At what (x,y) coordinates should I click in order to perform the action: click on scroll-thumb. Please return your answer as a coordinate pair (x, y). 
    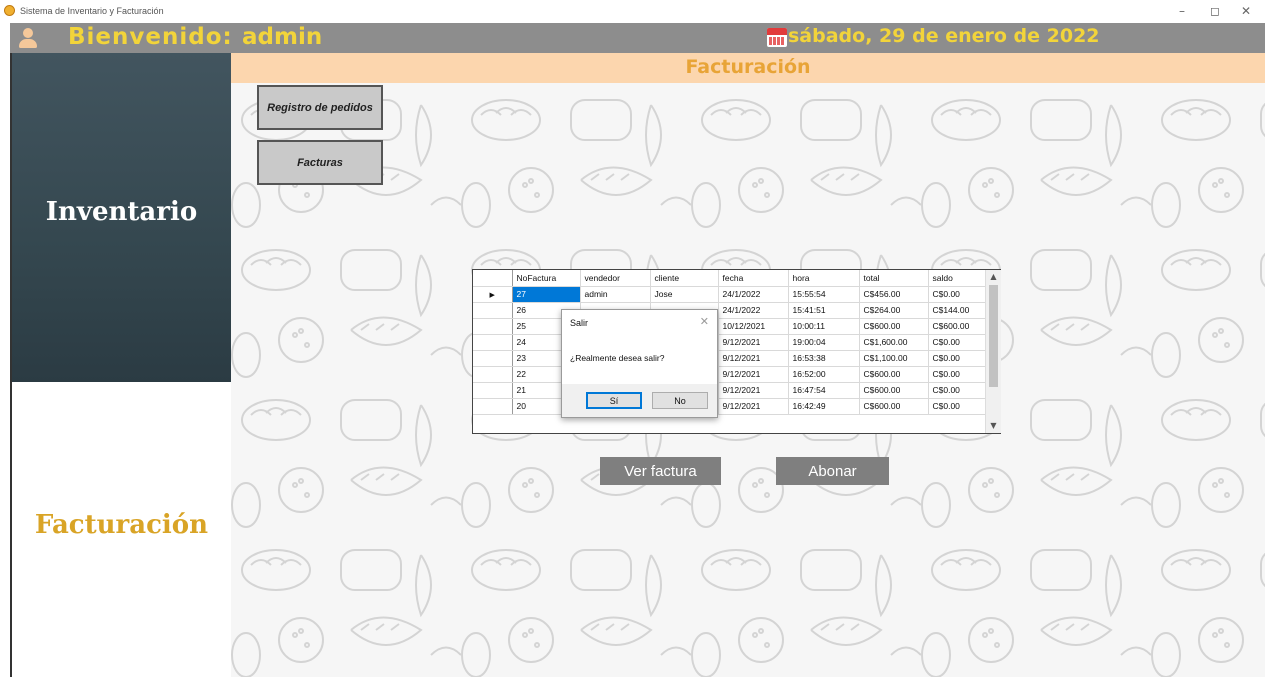
    Looking at the image, I should click on (993, 336).